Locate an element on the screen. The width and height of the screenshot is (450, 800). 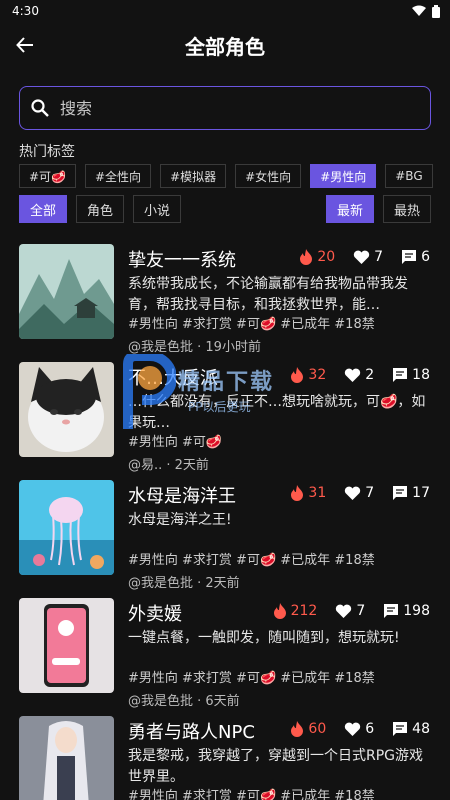
character-name: 不…大反派 is located at coordinates (173, 378).